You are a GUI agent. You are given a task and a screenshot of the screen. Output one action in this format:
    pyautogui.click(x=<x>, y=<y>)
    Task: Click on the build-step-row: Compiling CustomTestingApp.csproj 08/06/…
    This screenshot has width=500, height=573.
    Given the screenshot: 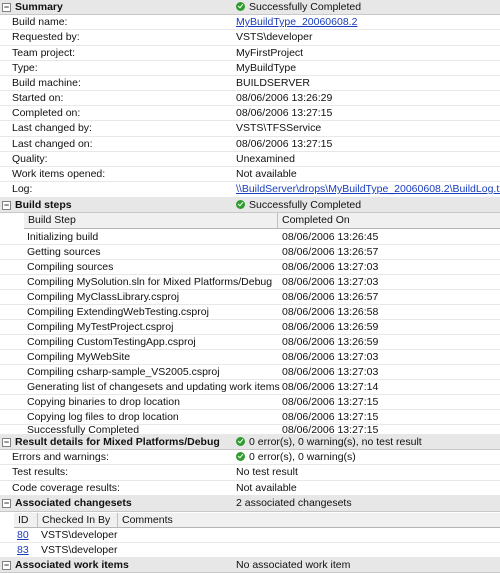 What is the action you would take?
    pyautogui.click(x=250, y=342)
    